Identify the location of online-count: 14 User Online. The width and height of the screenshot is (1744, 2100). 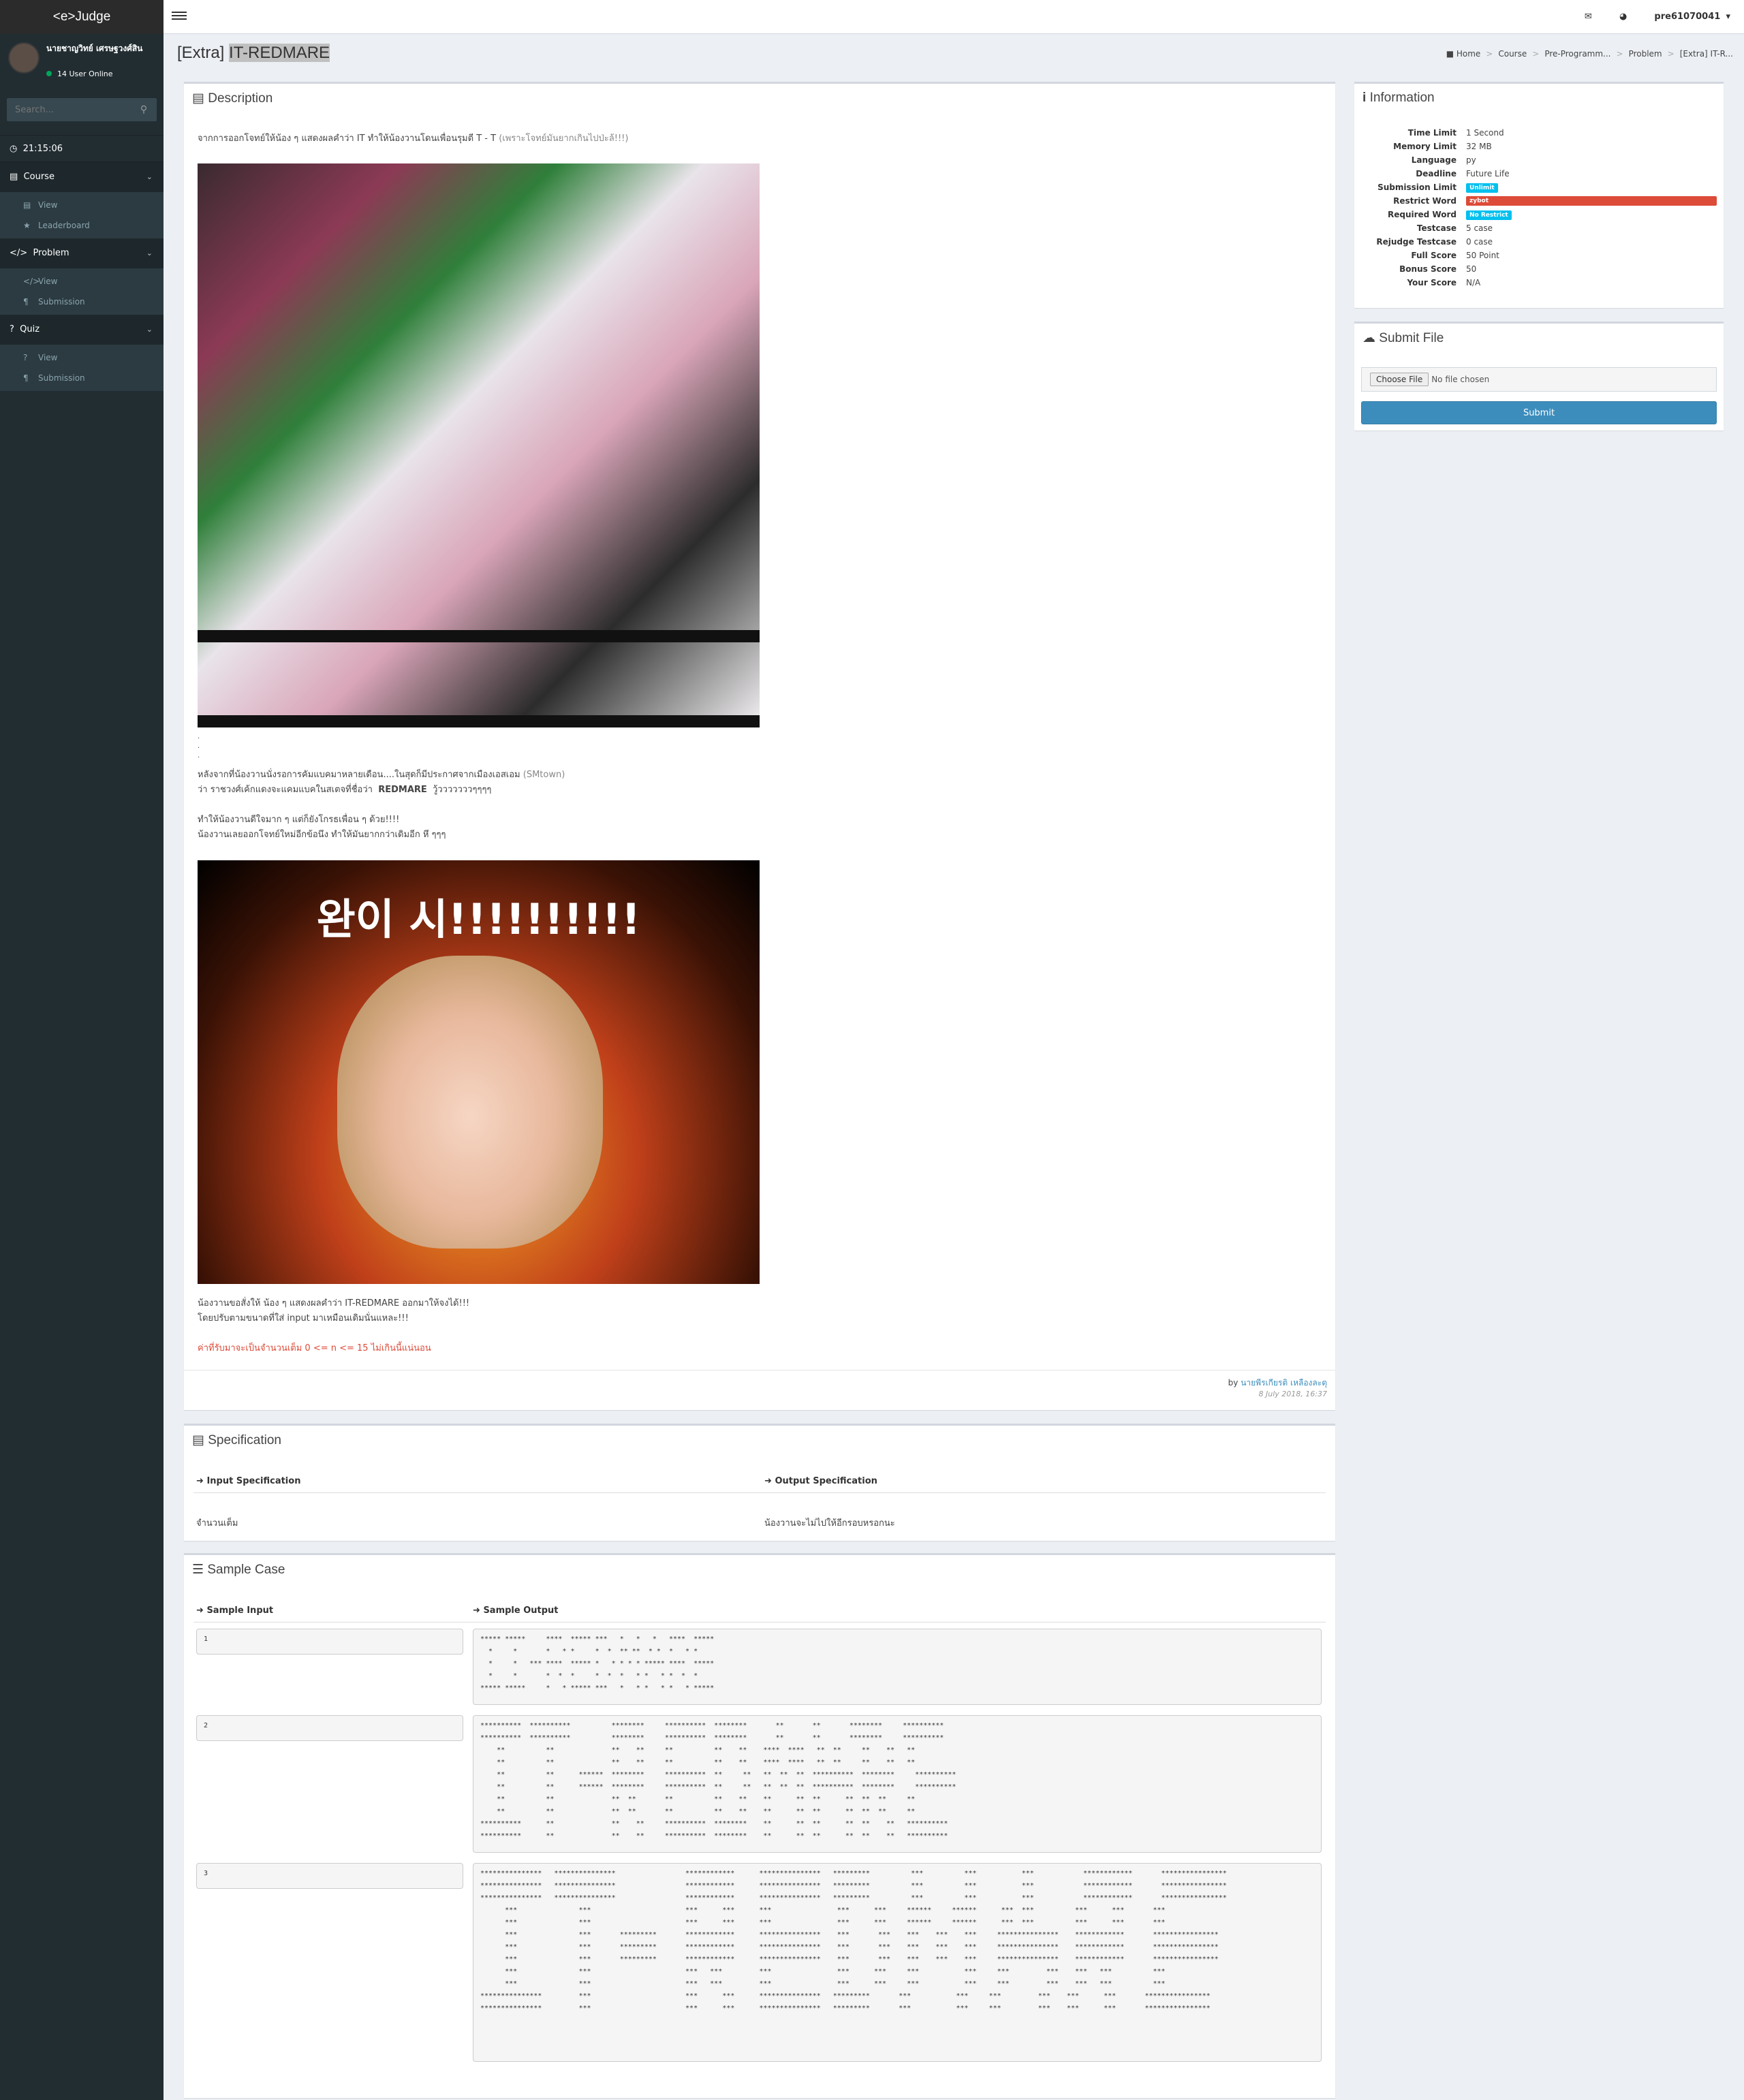
(85, 73).